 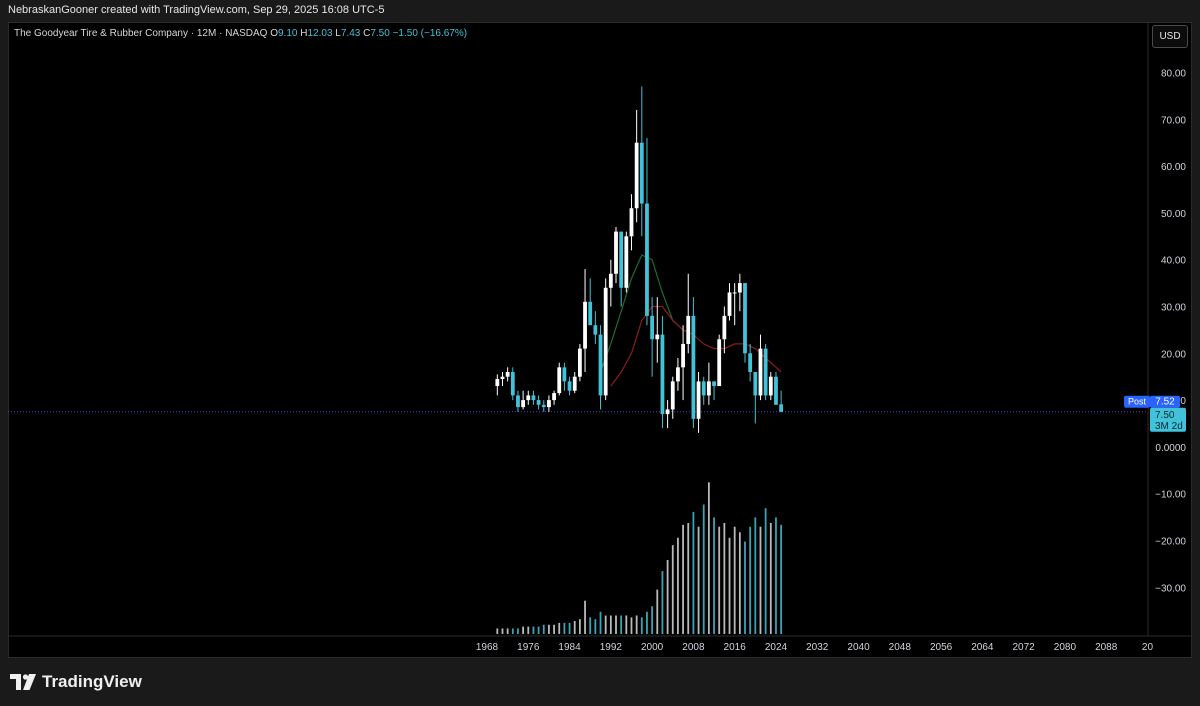 What do you see at coordinates (1169, 426) in the screenshot?
I see `bar-countdown: 3M 2d` at bounding box center [1169, 426].